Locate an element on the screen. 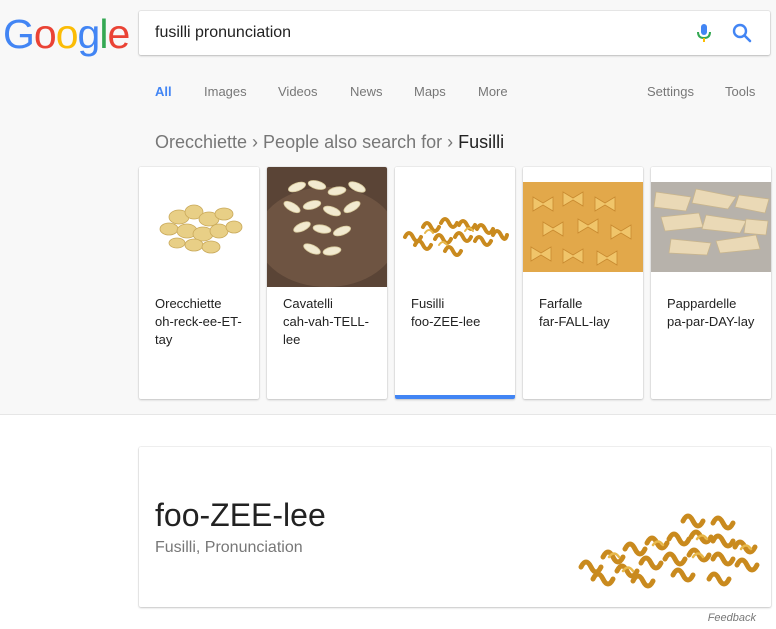 The image size is (776, 629). tab-settings: Settings is located at coordinates (670, 91).